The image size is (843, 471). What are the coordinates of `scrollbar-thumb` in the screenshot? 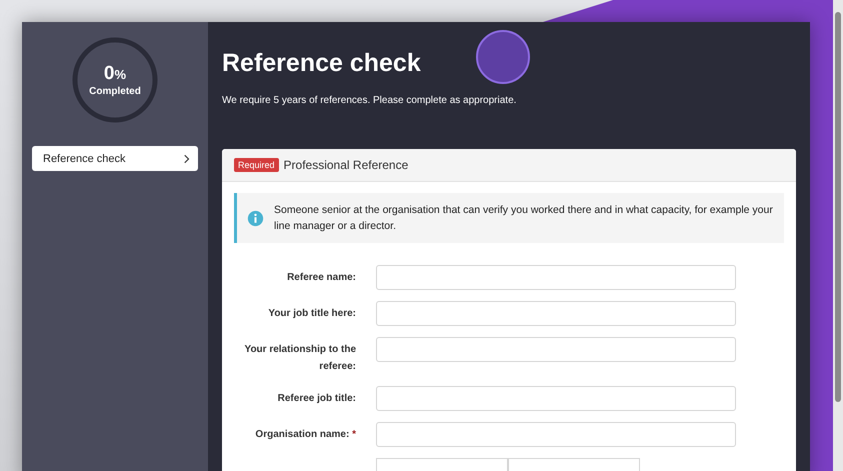 It's located at (838, 207).